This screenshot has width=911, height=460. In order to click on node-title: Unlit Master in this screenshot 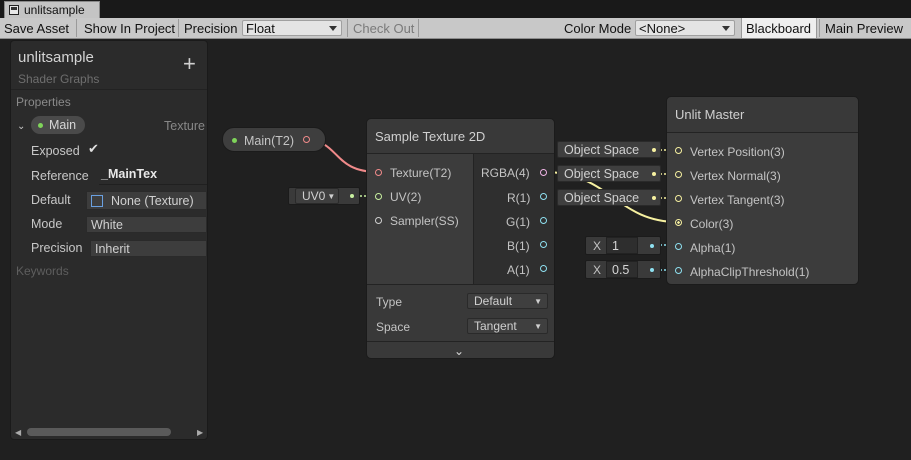, I will do `click(710, 114)`.